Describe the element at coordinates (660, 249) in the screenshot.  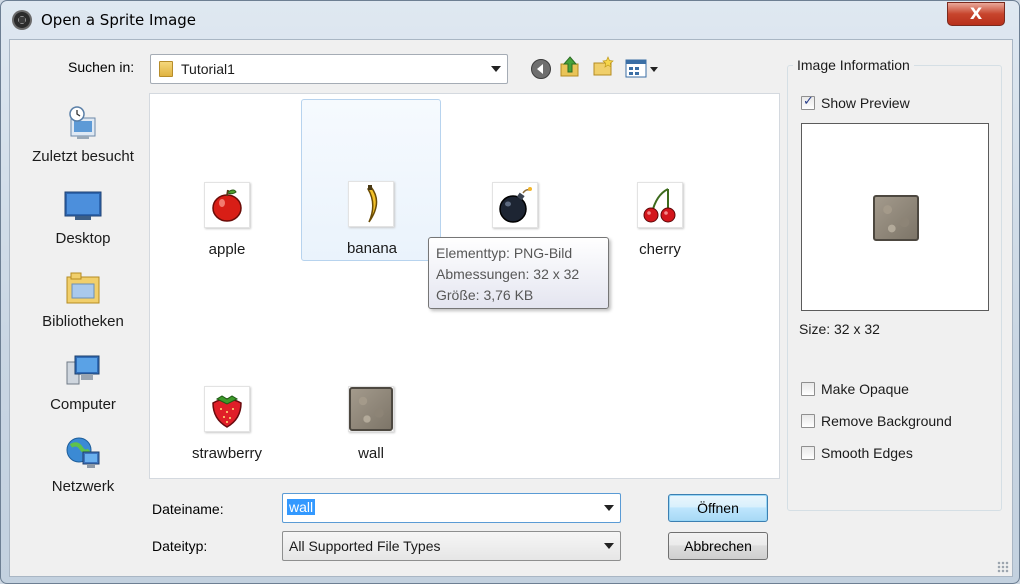
I see `file-label: cherry` at that location.